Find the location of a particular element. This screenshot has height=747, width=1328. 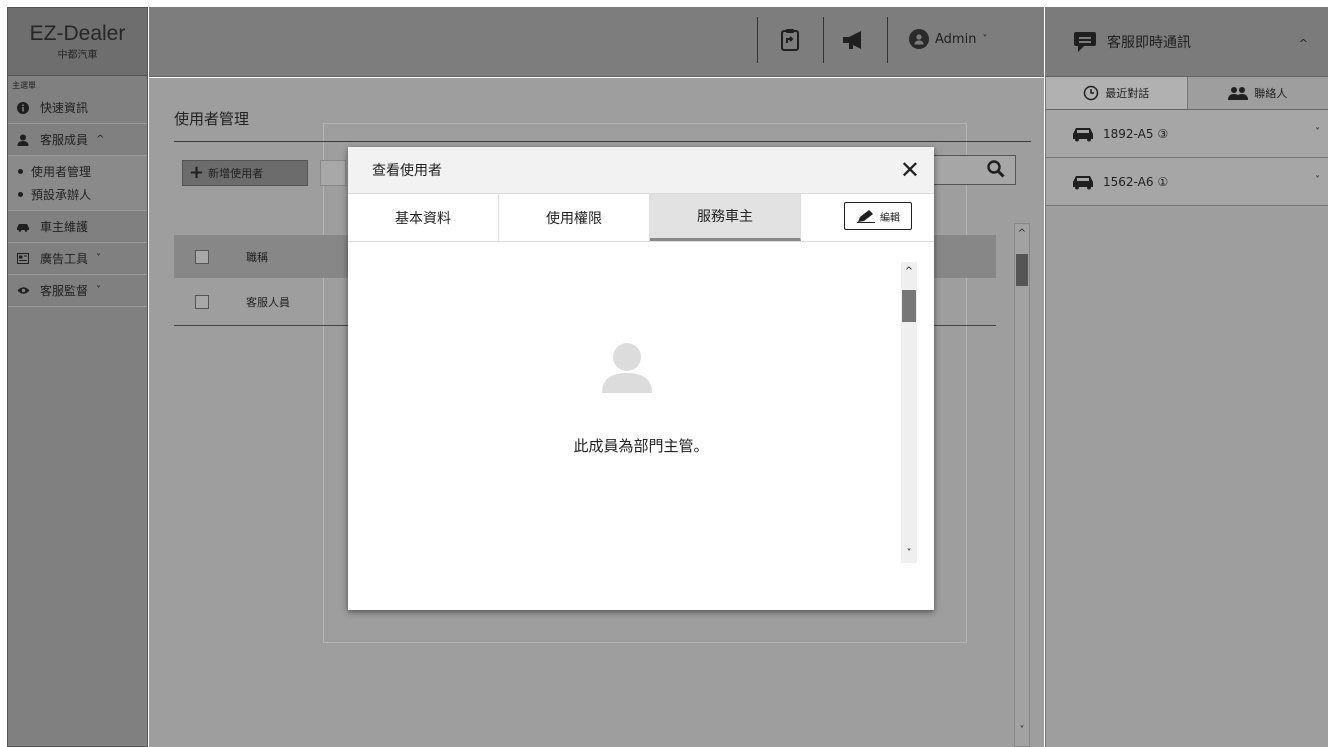

sidebar-item-label: 快速資訊 is located at coordinates (64, 108).